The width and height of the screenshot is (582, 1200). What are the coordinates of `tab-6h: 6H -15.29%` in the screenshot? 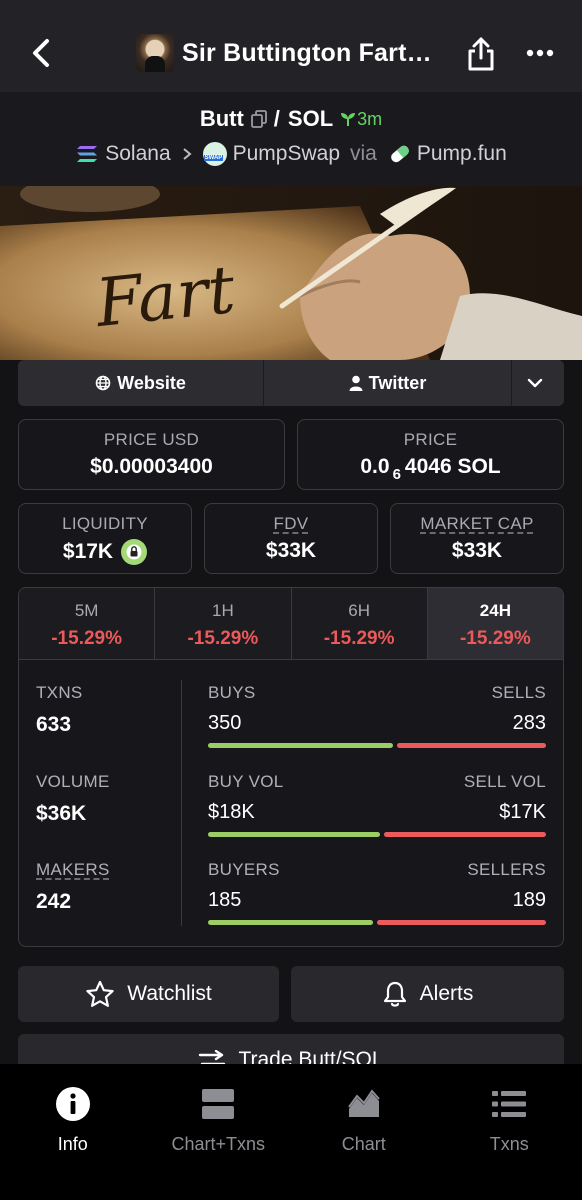 It's located at (359, 623).